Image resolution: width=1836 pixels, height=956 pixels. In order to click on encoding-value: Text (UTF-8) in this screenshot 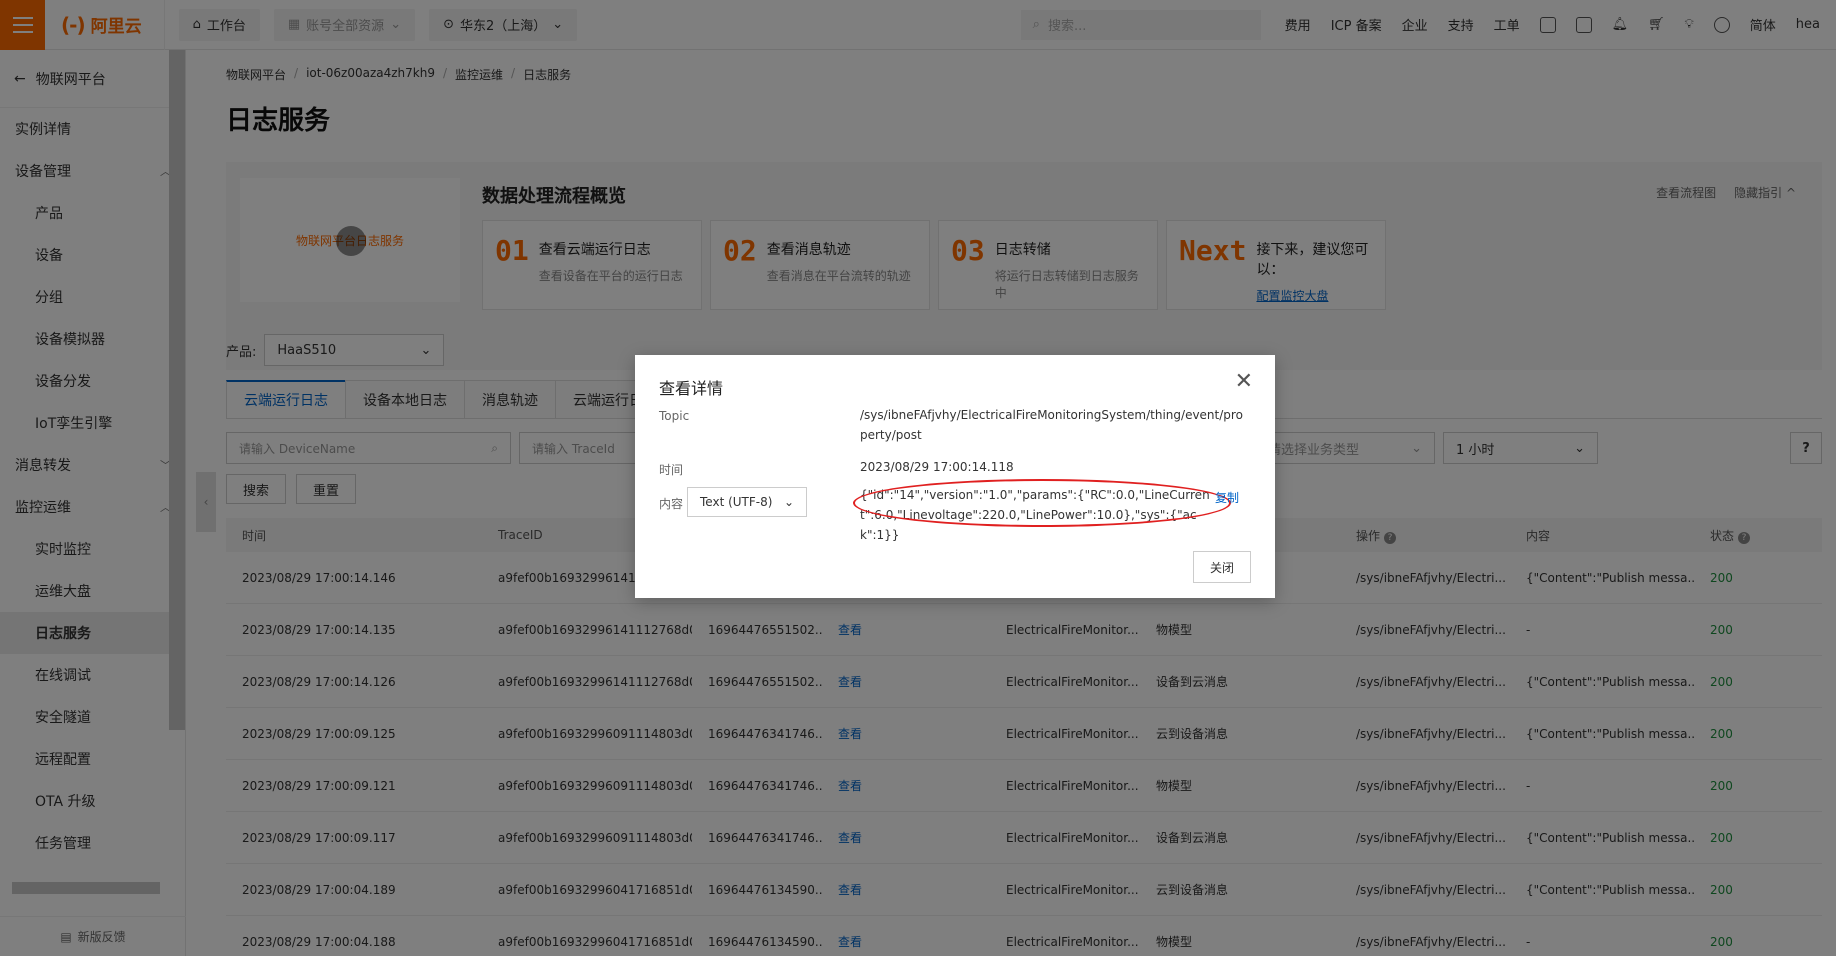, I will do `click(736, 502)`.